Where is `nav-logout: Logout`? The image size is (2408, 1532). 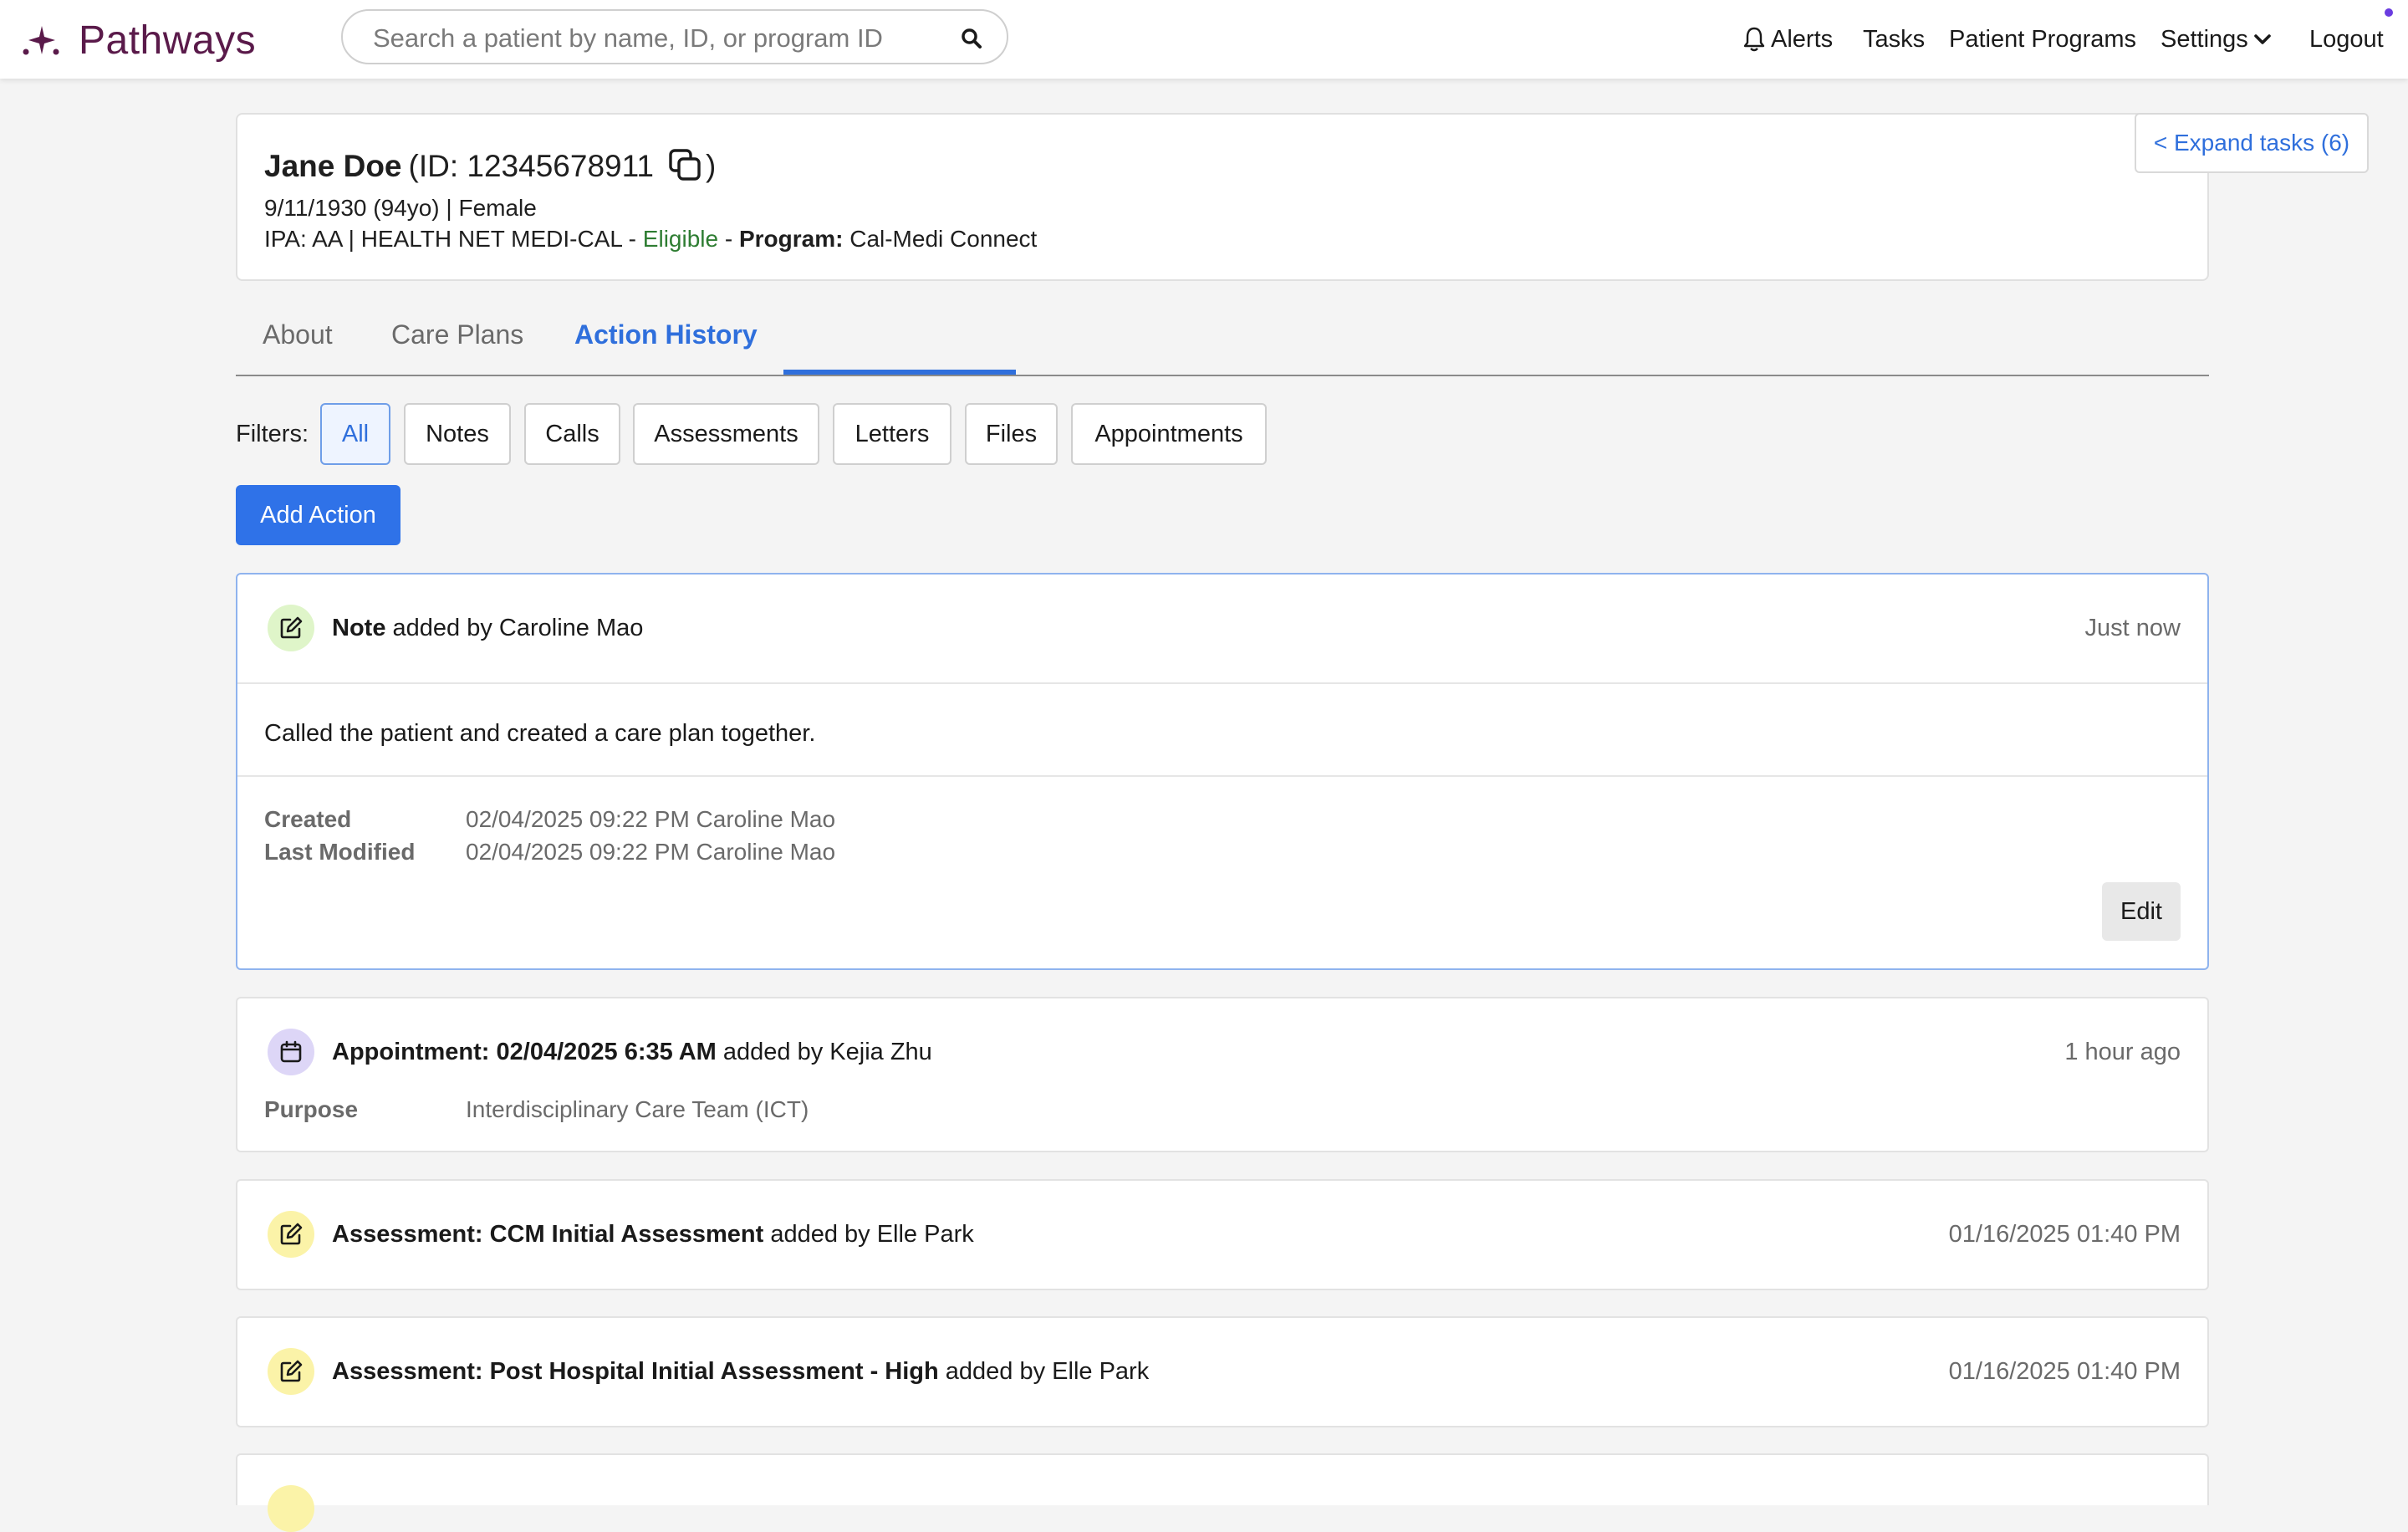 nav-logout: Logout is located at coordinates (2347, 39).